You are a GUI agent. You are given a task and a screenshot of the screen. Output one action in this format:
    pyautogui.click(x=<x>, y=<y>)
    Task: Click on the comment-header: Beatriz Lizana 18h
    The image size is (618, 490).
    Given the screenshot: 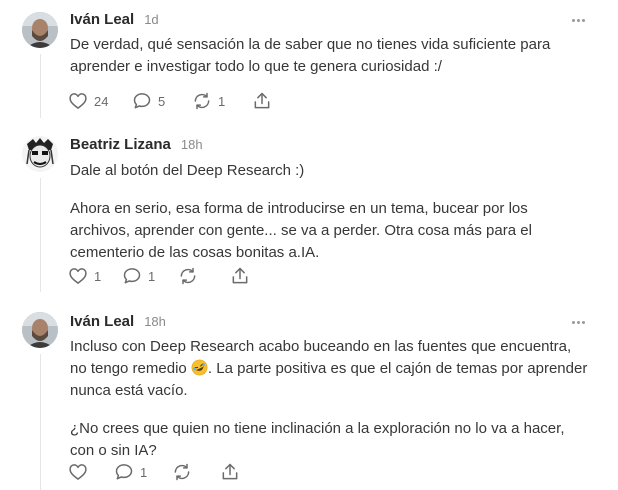 What is the action you would take?
    pyautogui.click(x=136, y=144)
    